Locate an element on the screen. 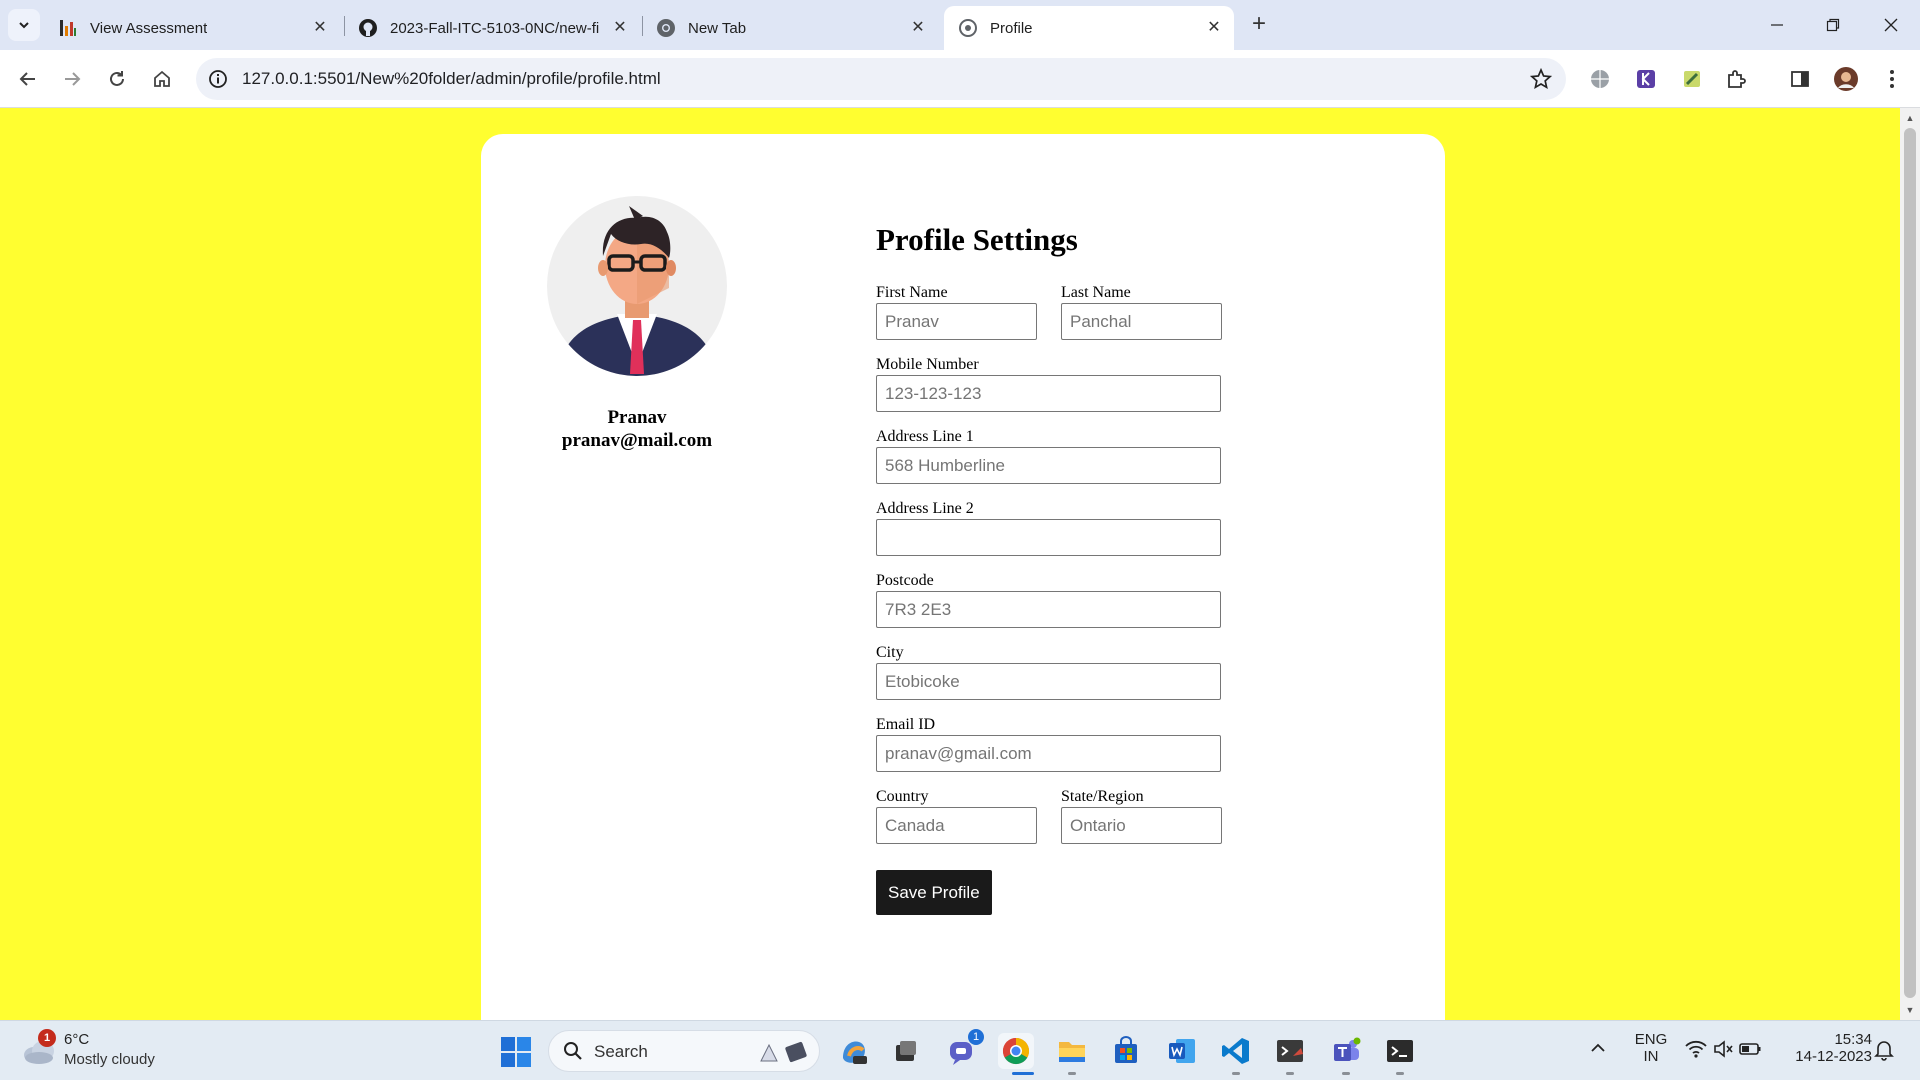  first-name-label: First Name is located at coordinates (912, 292).